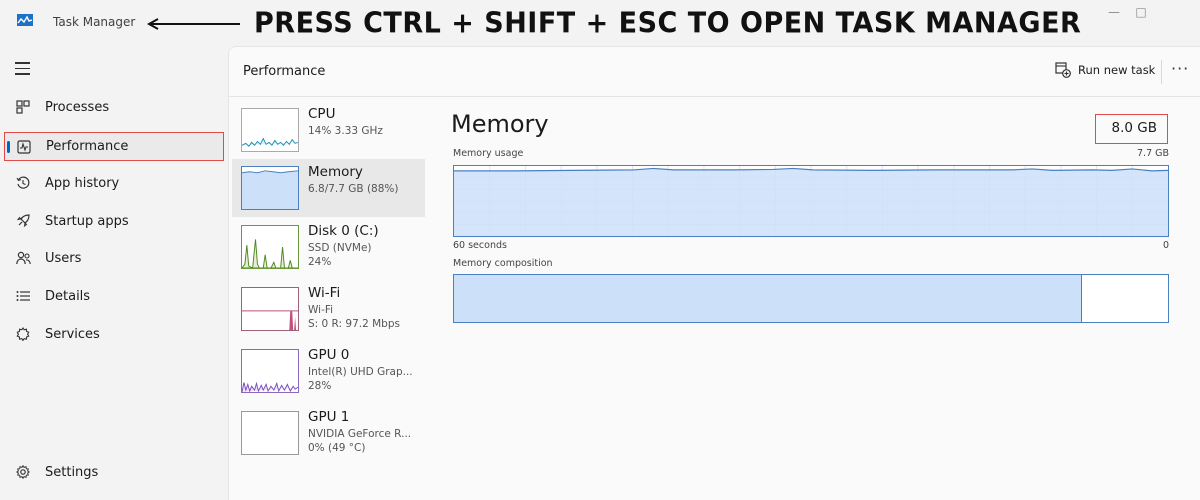 The image size is (1200, 500). I want to click on window-title: Task Manager, so click(94, 22).